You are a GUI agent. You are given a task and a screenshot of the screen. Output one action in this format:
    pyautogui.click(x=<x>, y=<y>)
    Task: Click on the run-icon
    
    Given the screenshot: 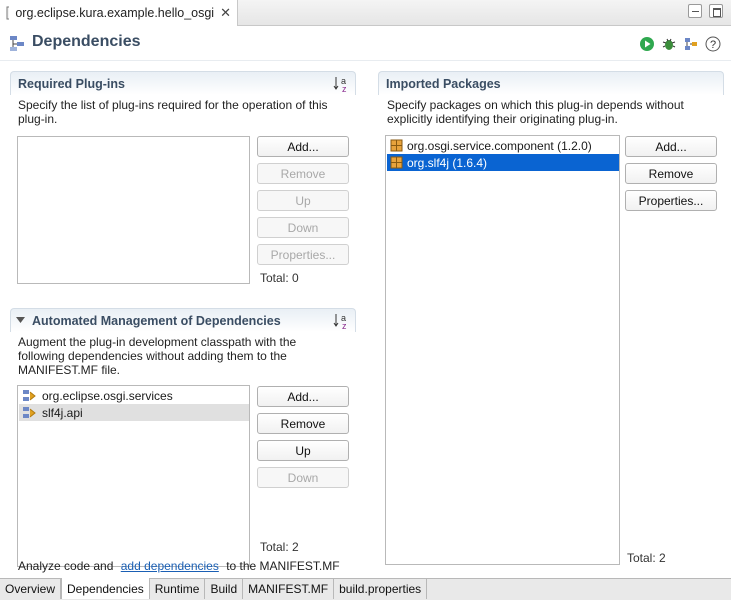 What is the action you would take?
    pyautogui.click(x=647, y=44)
    